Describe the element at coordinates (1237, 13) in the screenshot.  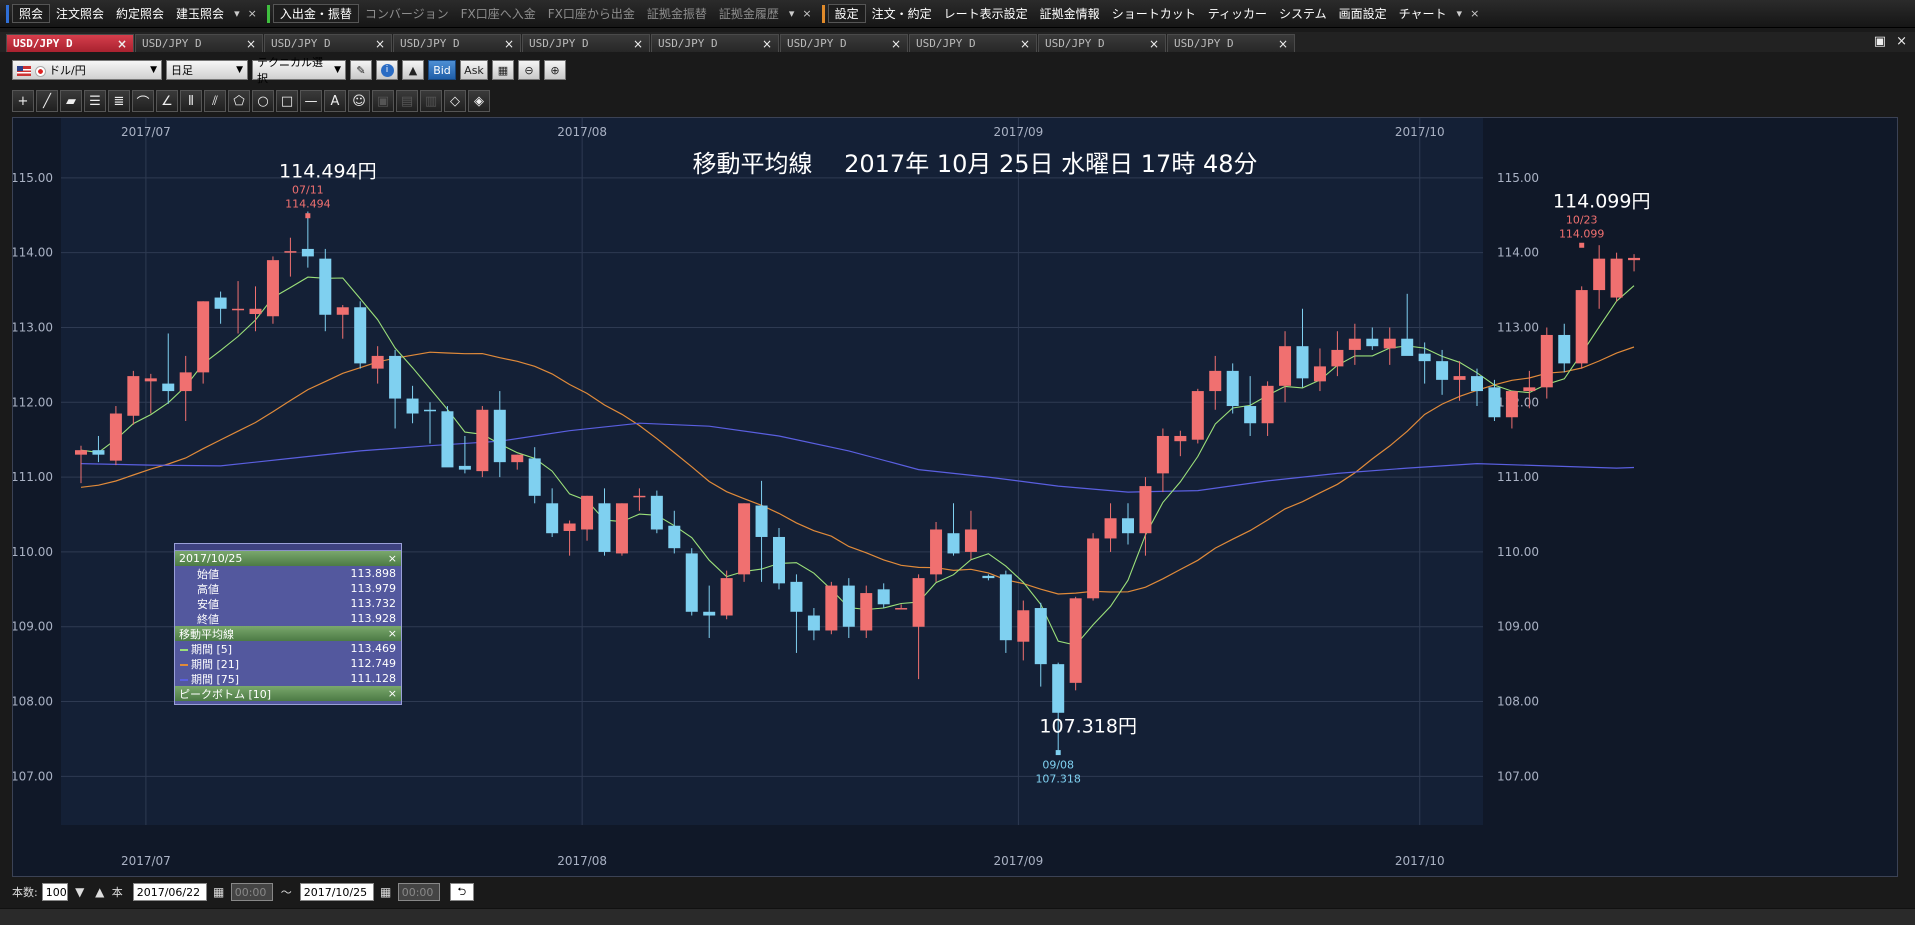
I see `menu-item: ティッカー` at that location.